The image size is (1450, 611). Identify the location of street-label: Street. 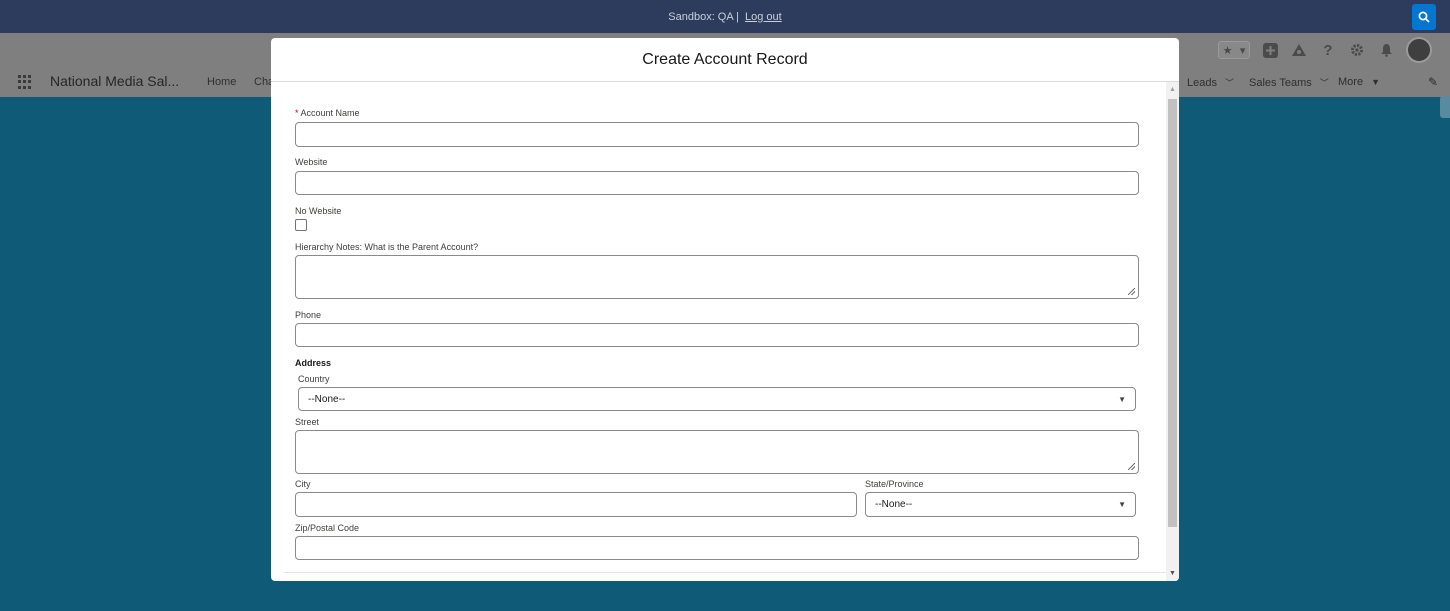
(307, 422).